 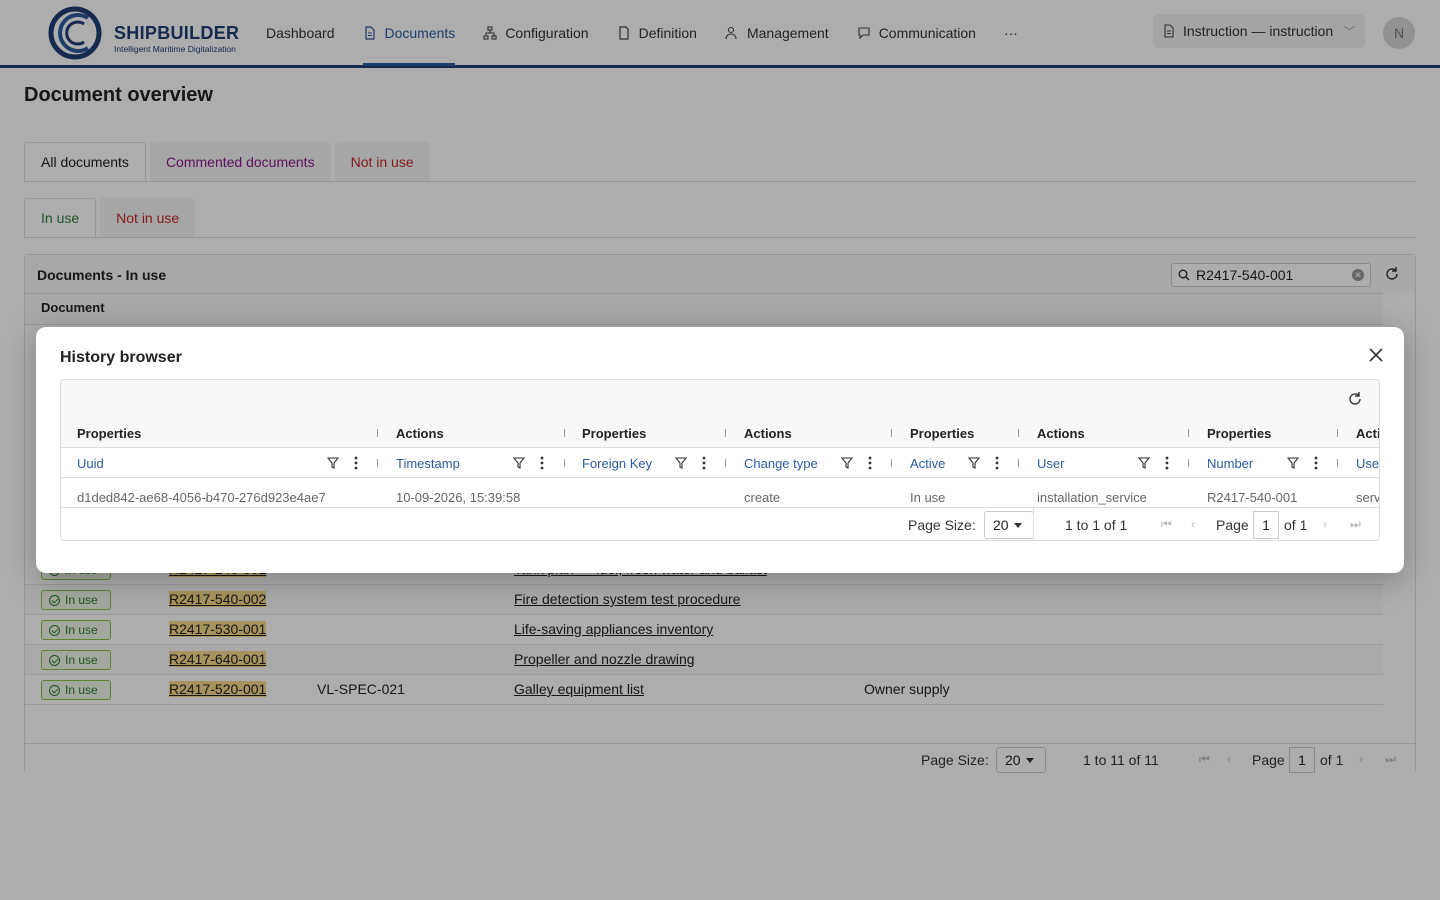 What do you see at coordinates (1232, 525) in the screenshot?
I see `page-label: Page` at bounding box center [1232, 525].